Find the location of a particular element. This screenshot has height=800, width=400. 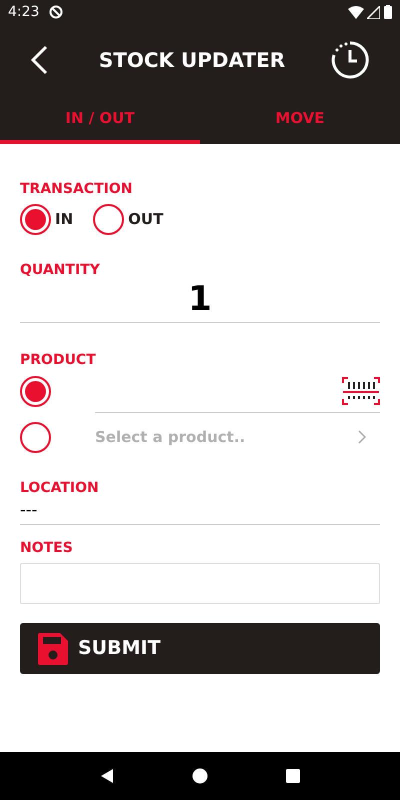

app-title: STOCK UPDATER is located at coordinates (192, 60).